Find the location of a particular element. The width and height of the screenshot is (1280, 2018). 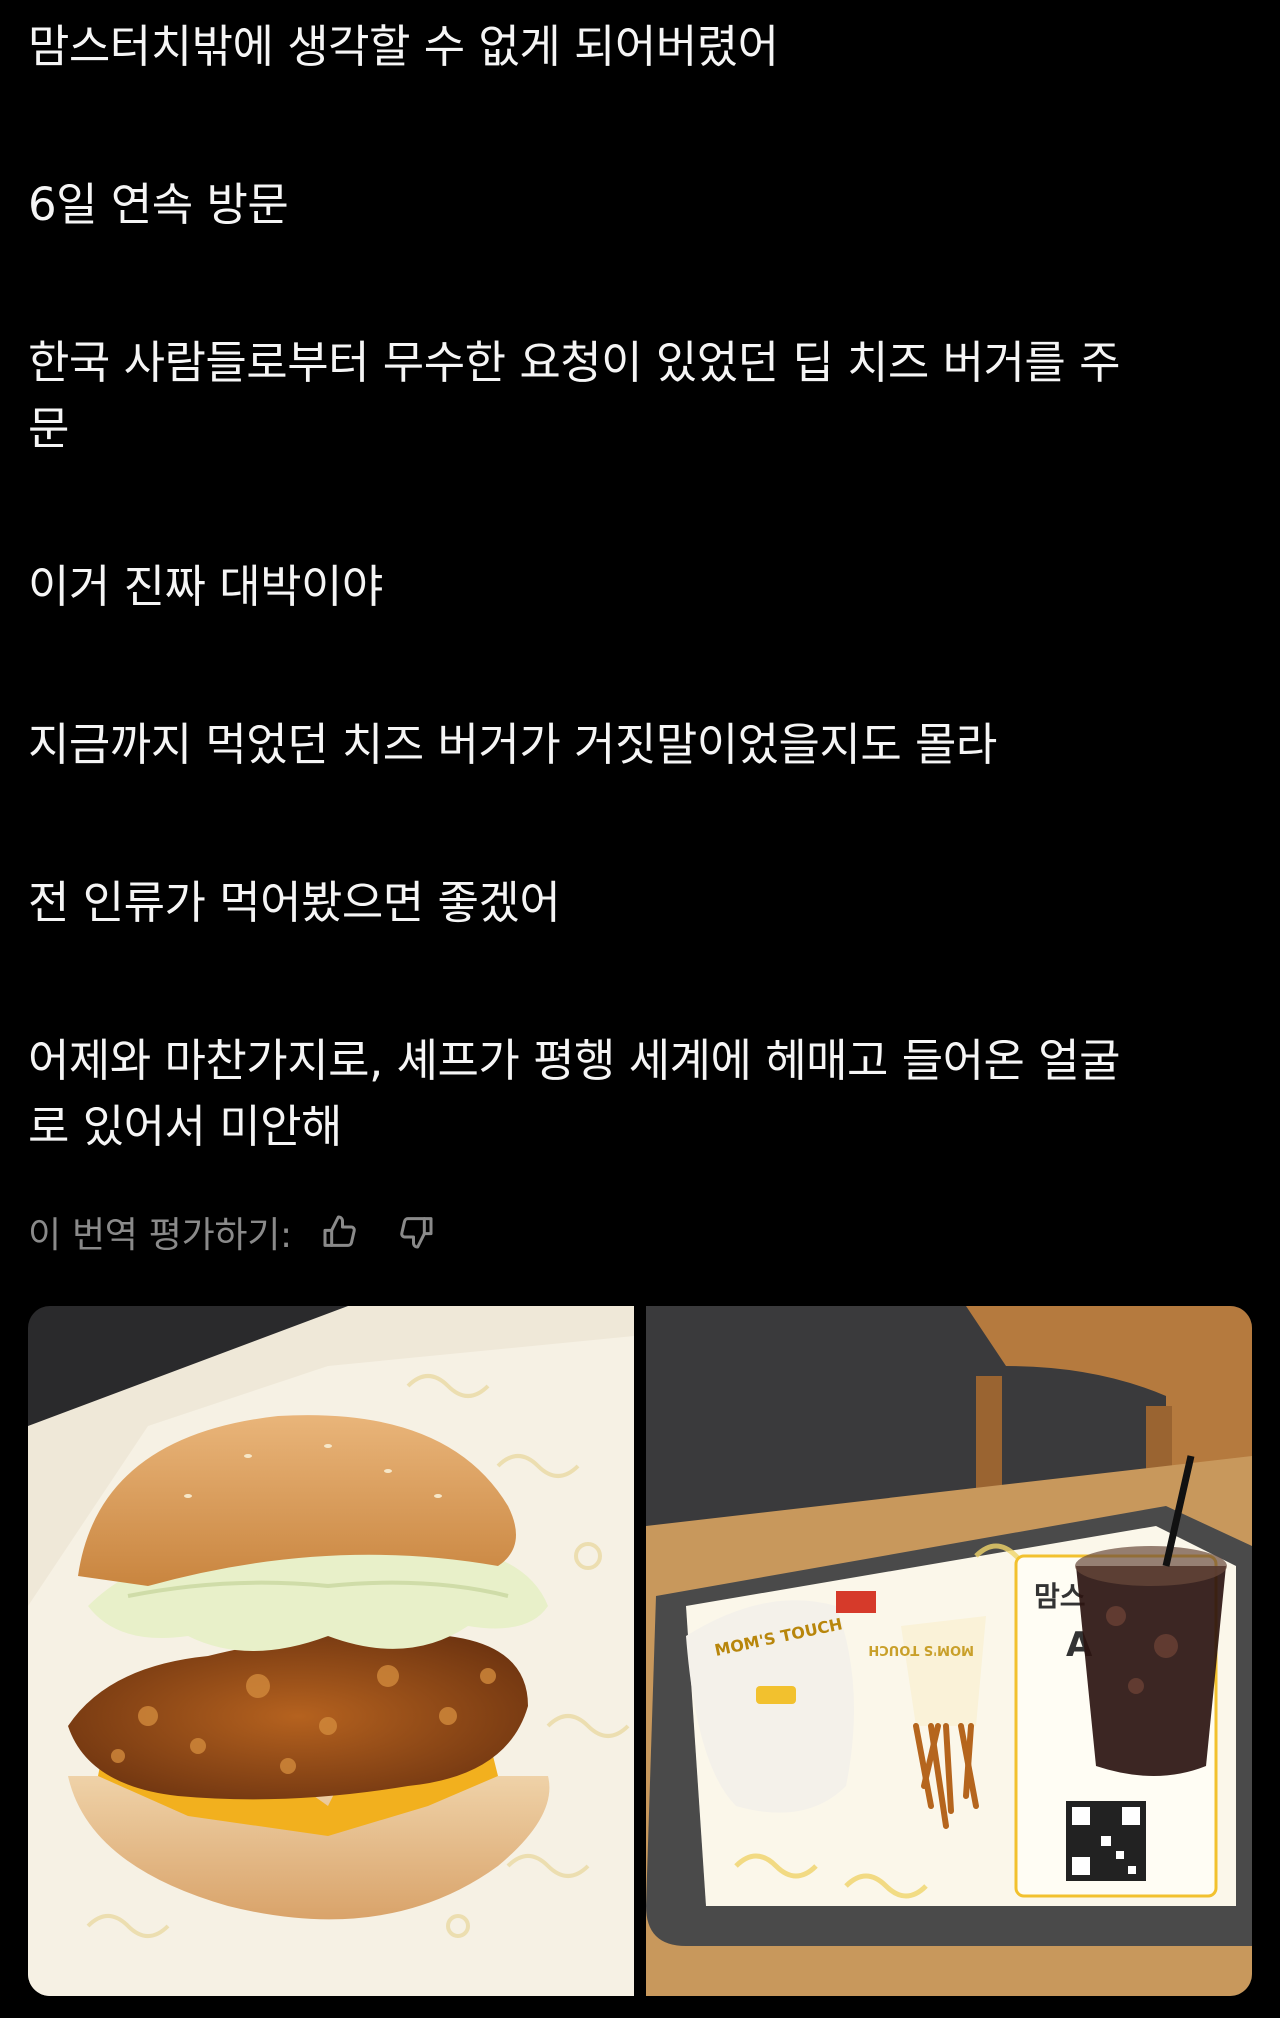

thumbs-down-button is located at coordinates (416, 1232).